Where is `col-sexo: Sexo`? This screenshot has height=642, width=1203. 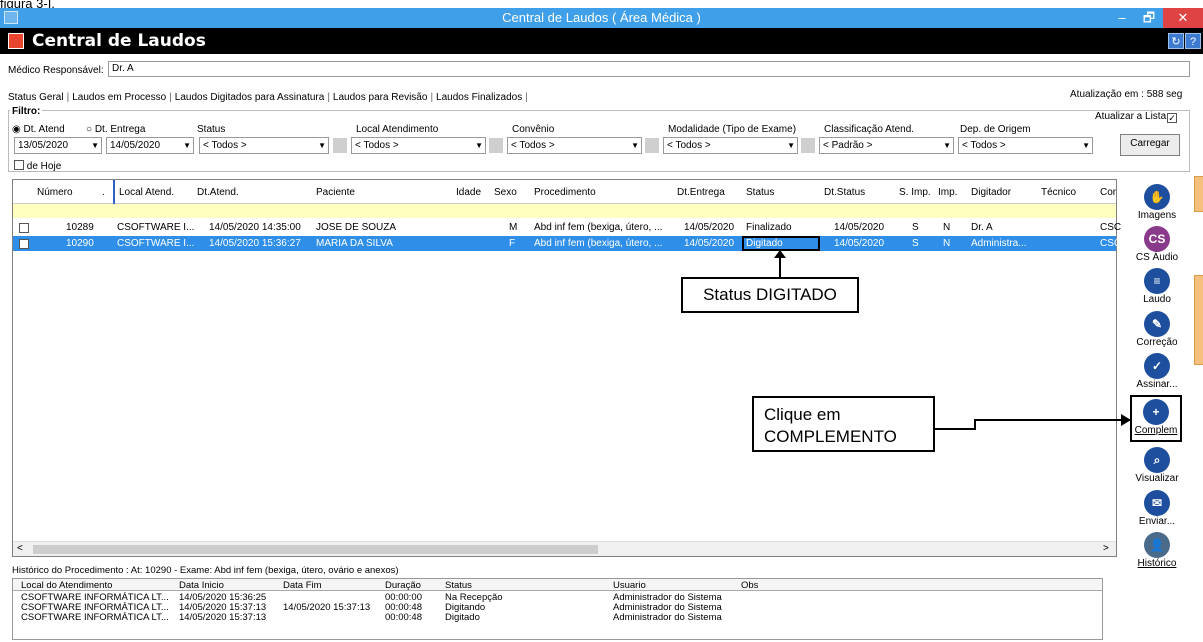
col-sexo: Sexo is located at coordinates (505, 192).